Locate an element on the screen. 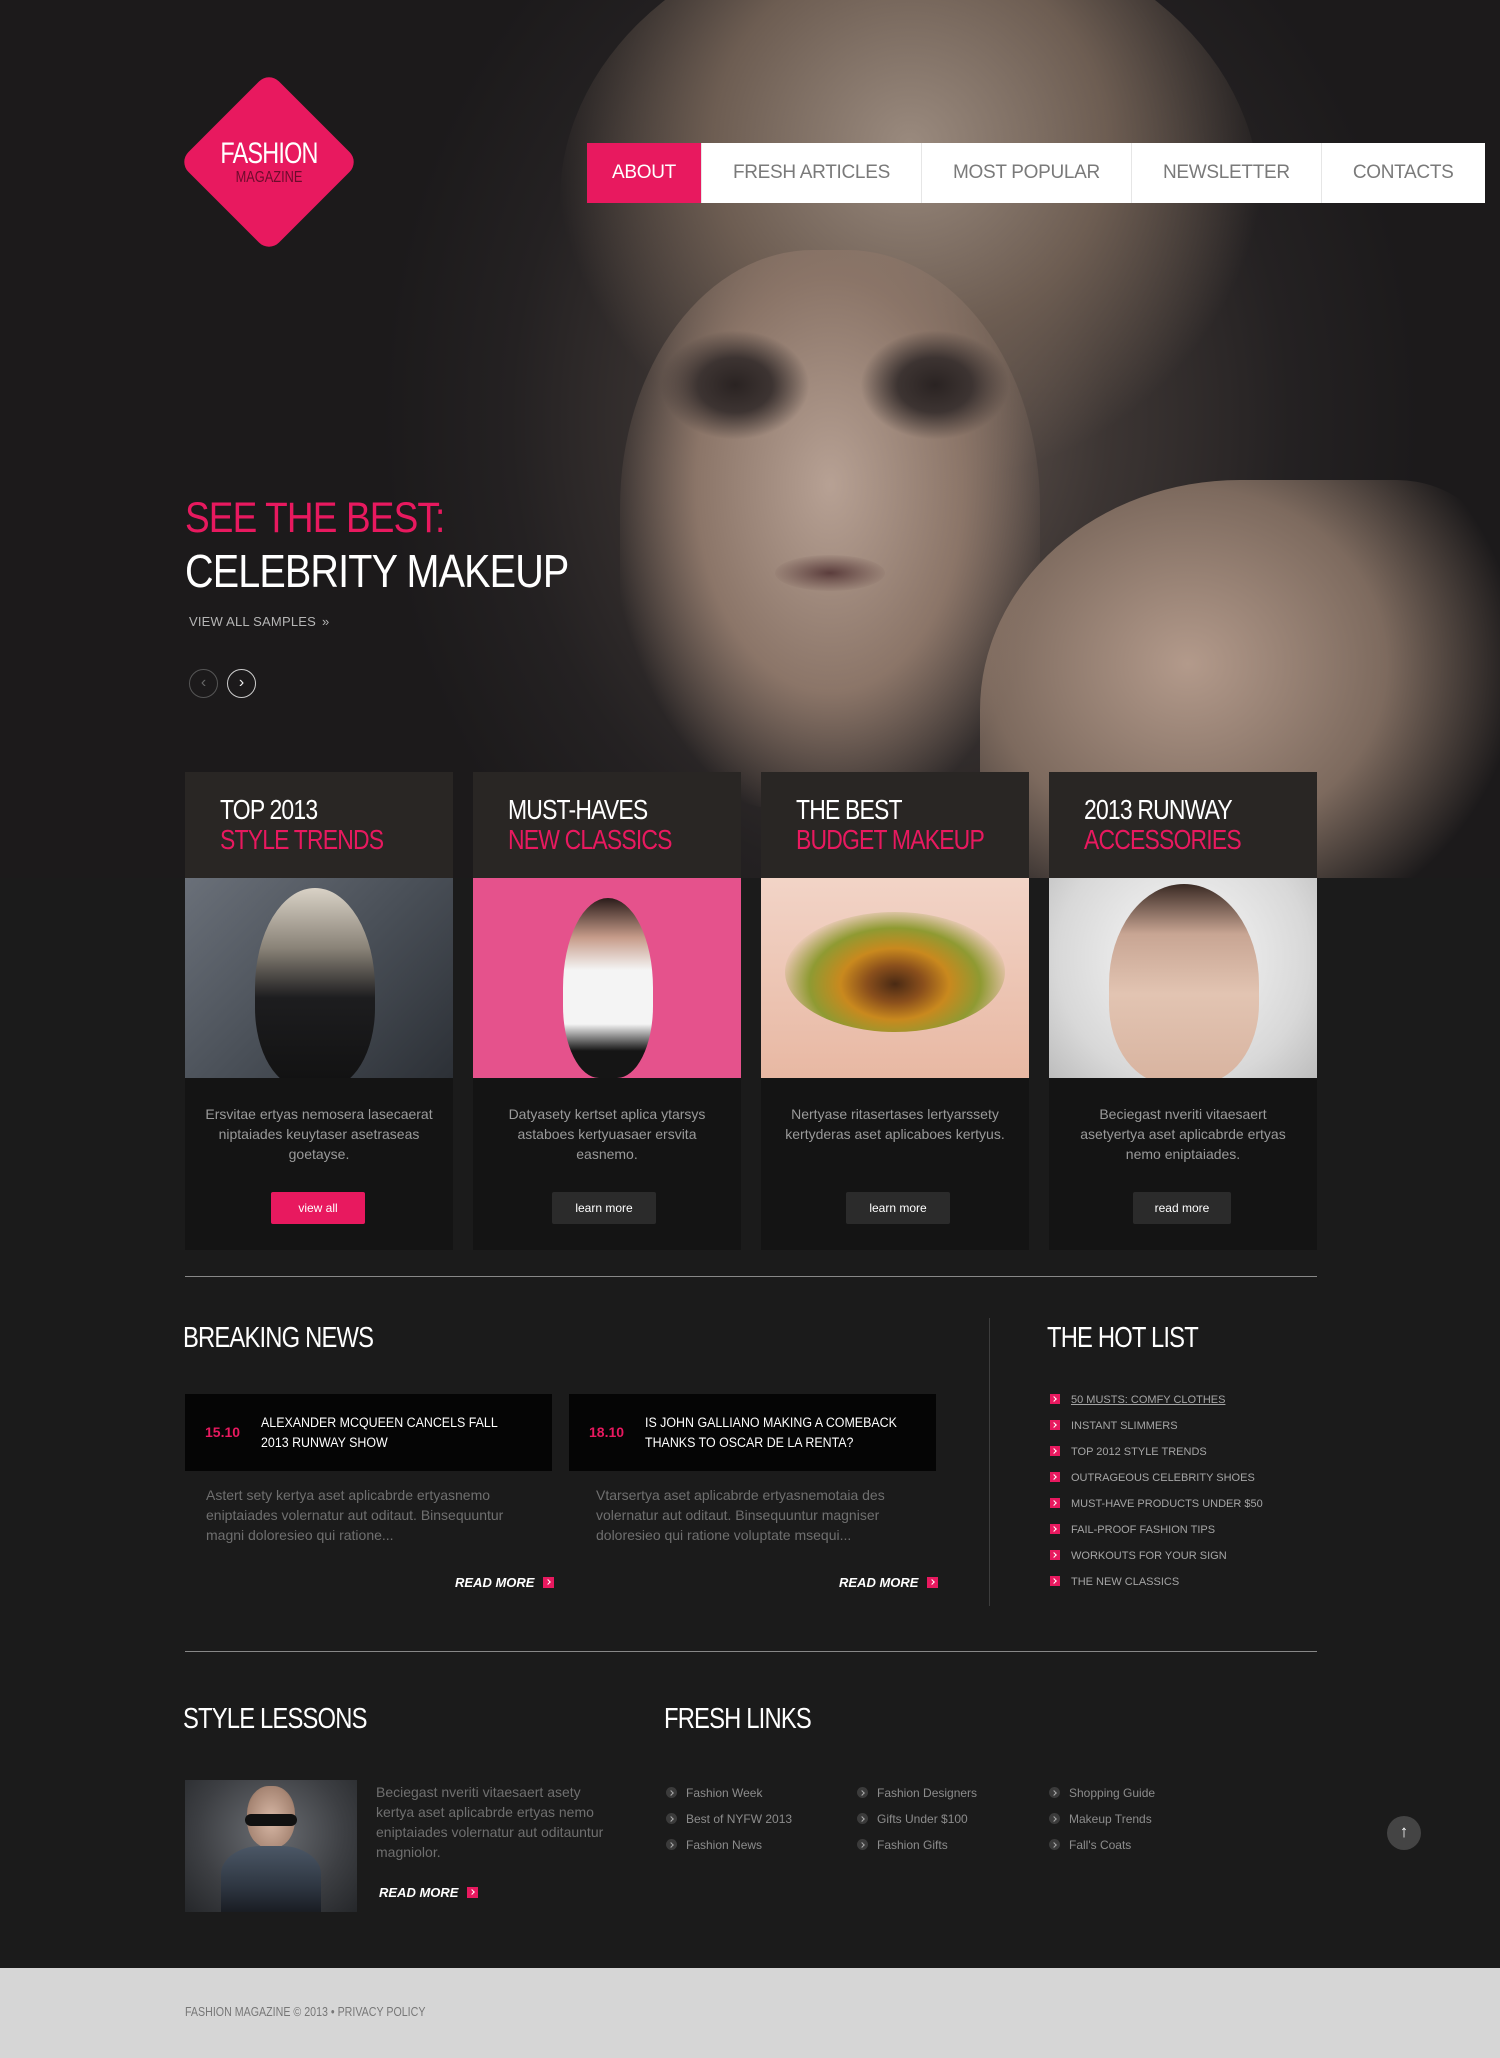  hot-list-item: 50 MUSTS: COMFY CLOTHES is located at coordinates (1156, 1405).